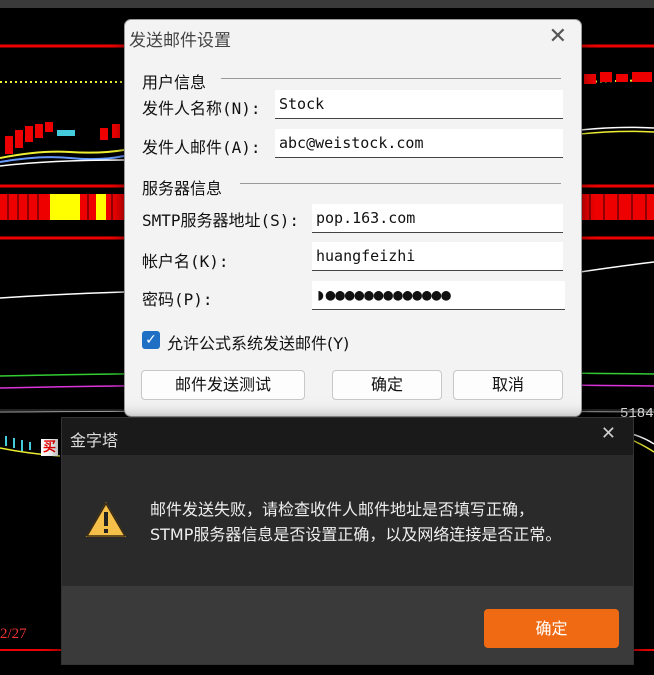 The image size is (654, 675). What do you see at coordinates (223, 385) in the screenshot?
I see `email-send-test-button: 邮件发送测试` at bounding box center [223, 385].